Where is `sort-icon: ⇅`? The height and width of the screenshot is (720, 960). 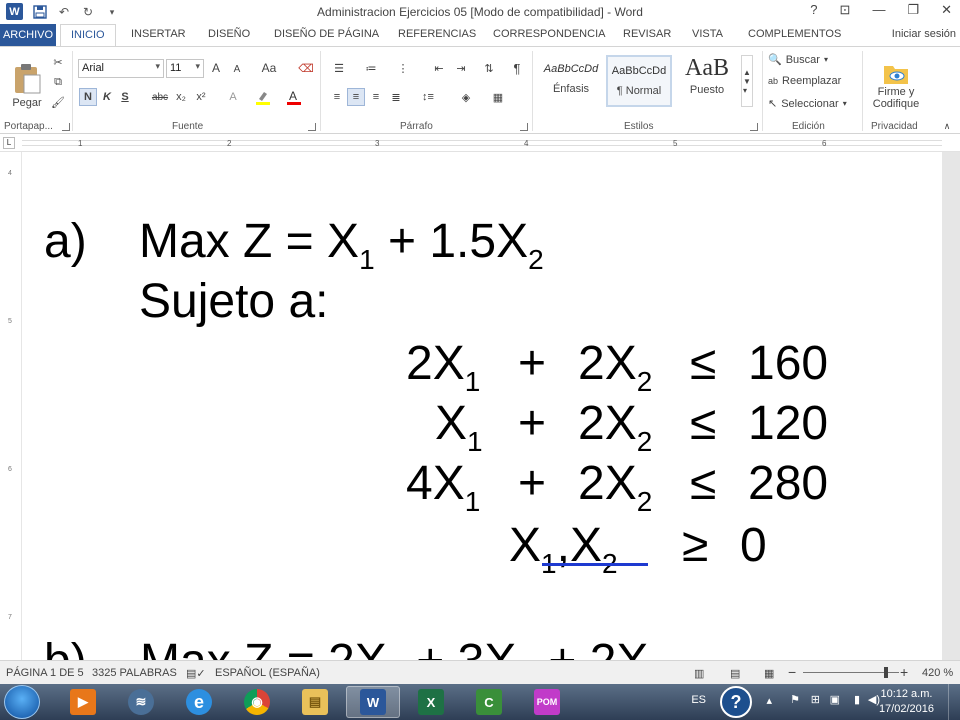
sort-icon: ⇅ is located at coordinates (489, 68).